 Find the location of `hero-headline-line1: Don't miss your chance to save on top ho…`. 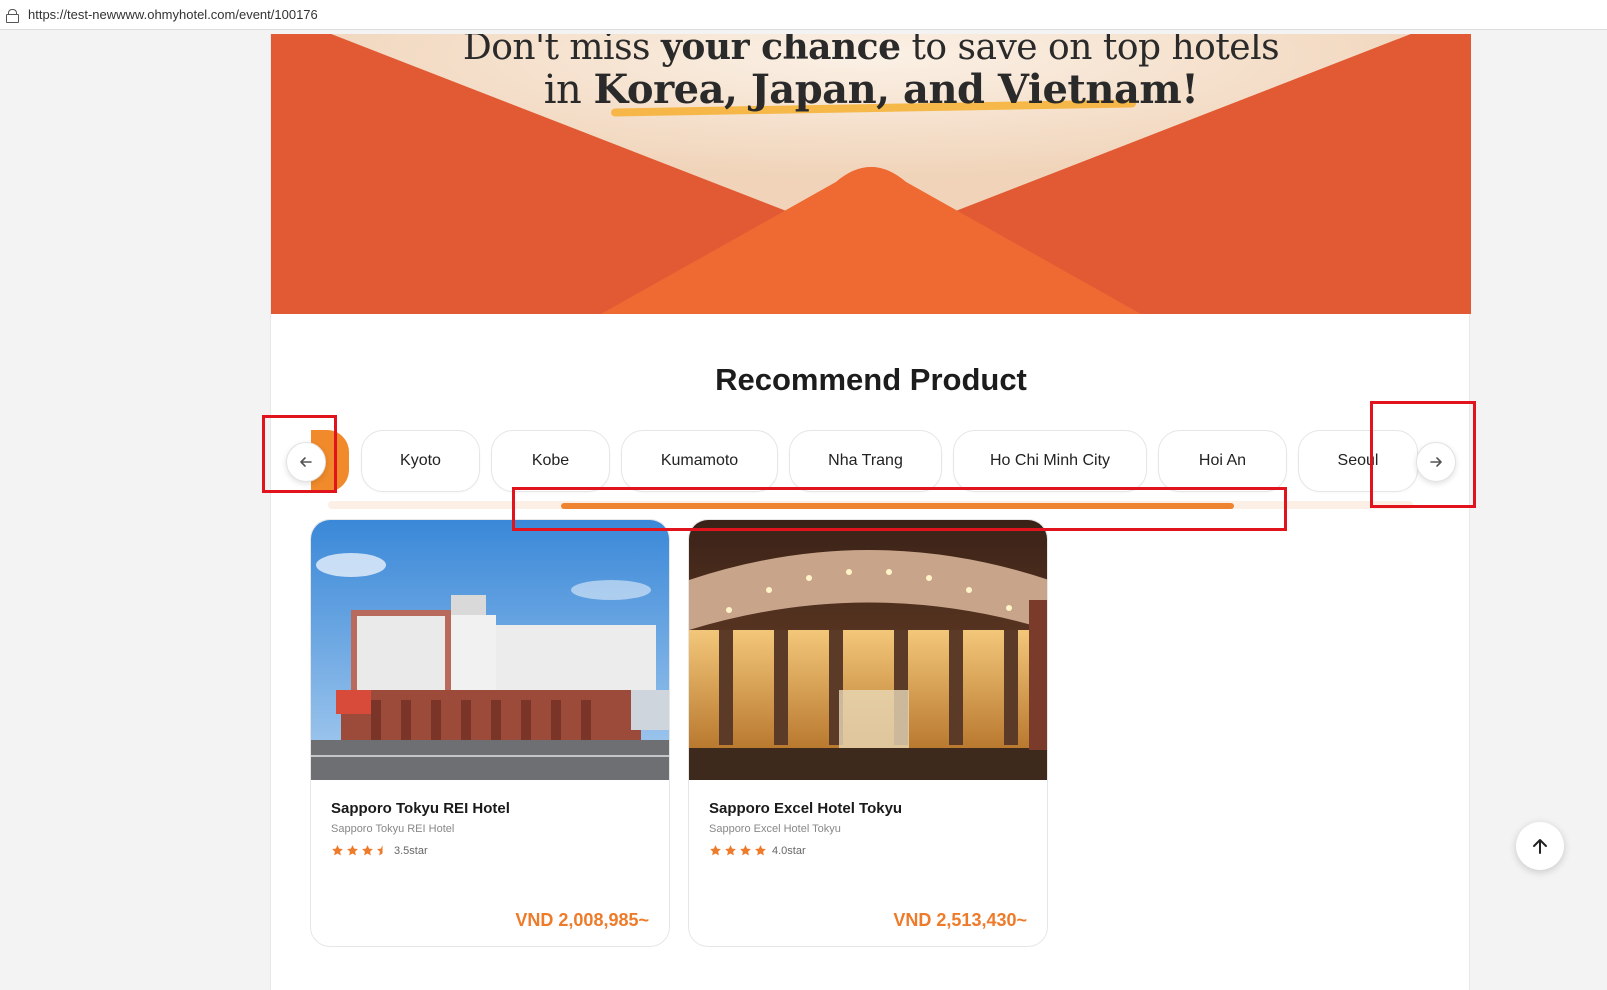

hero-headline-line1: Don't miss your chance to save on top ho… is located at coordinates (871, 51).